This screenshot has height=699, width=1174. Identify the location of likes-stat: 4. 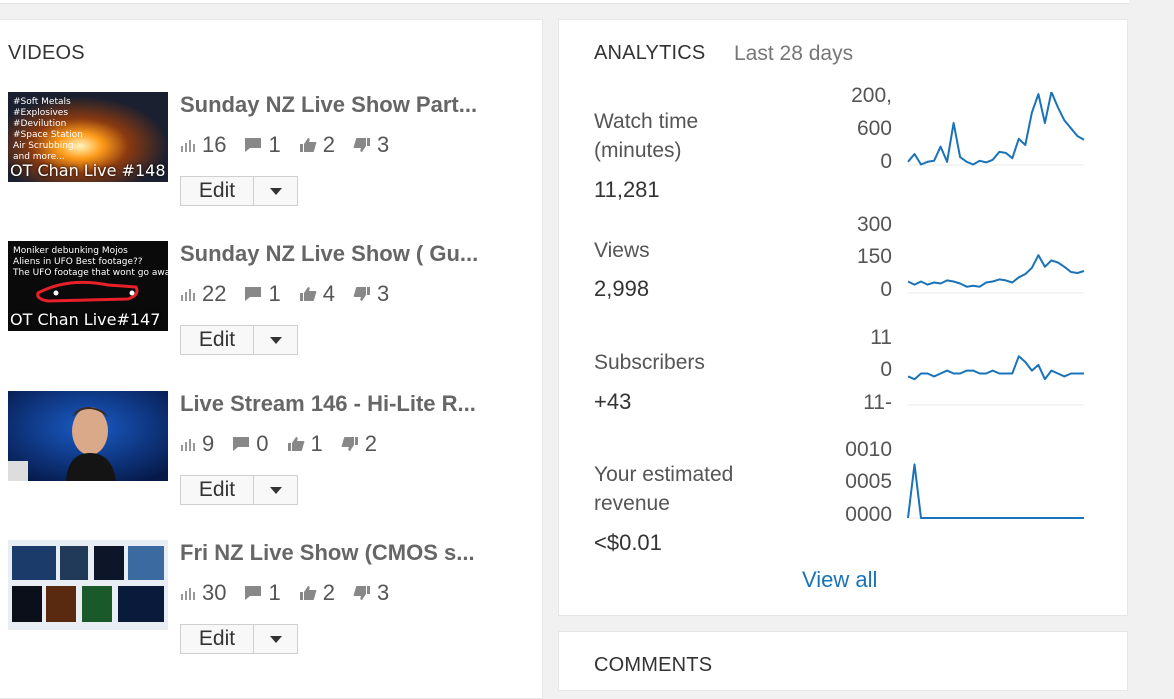
(317, 294).